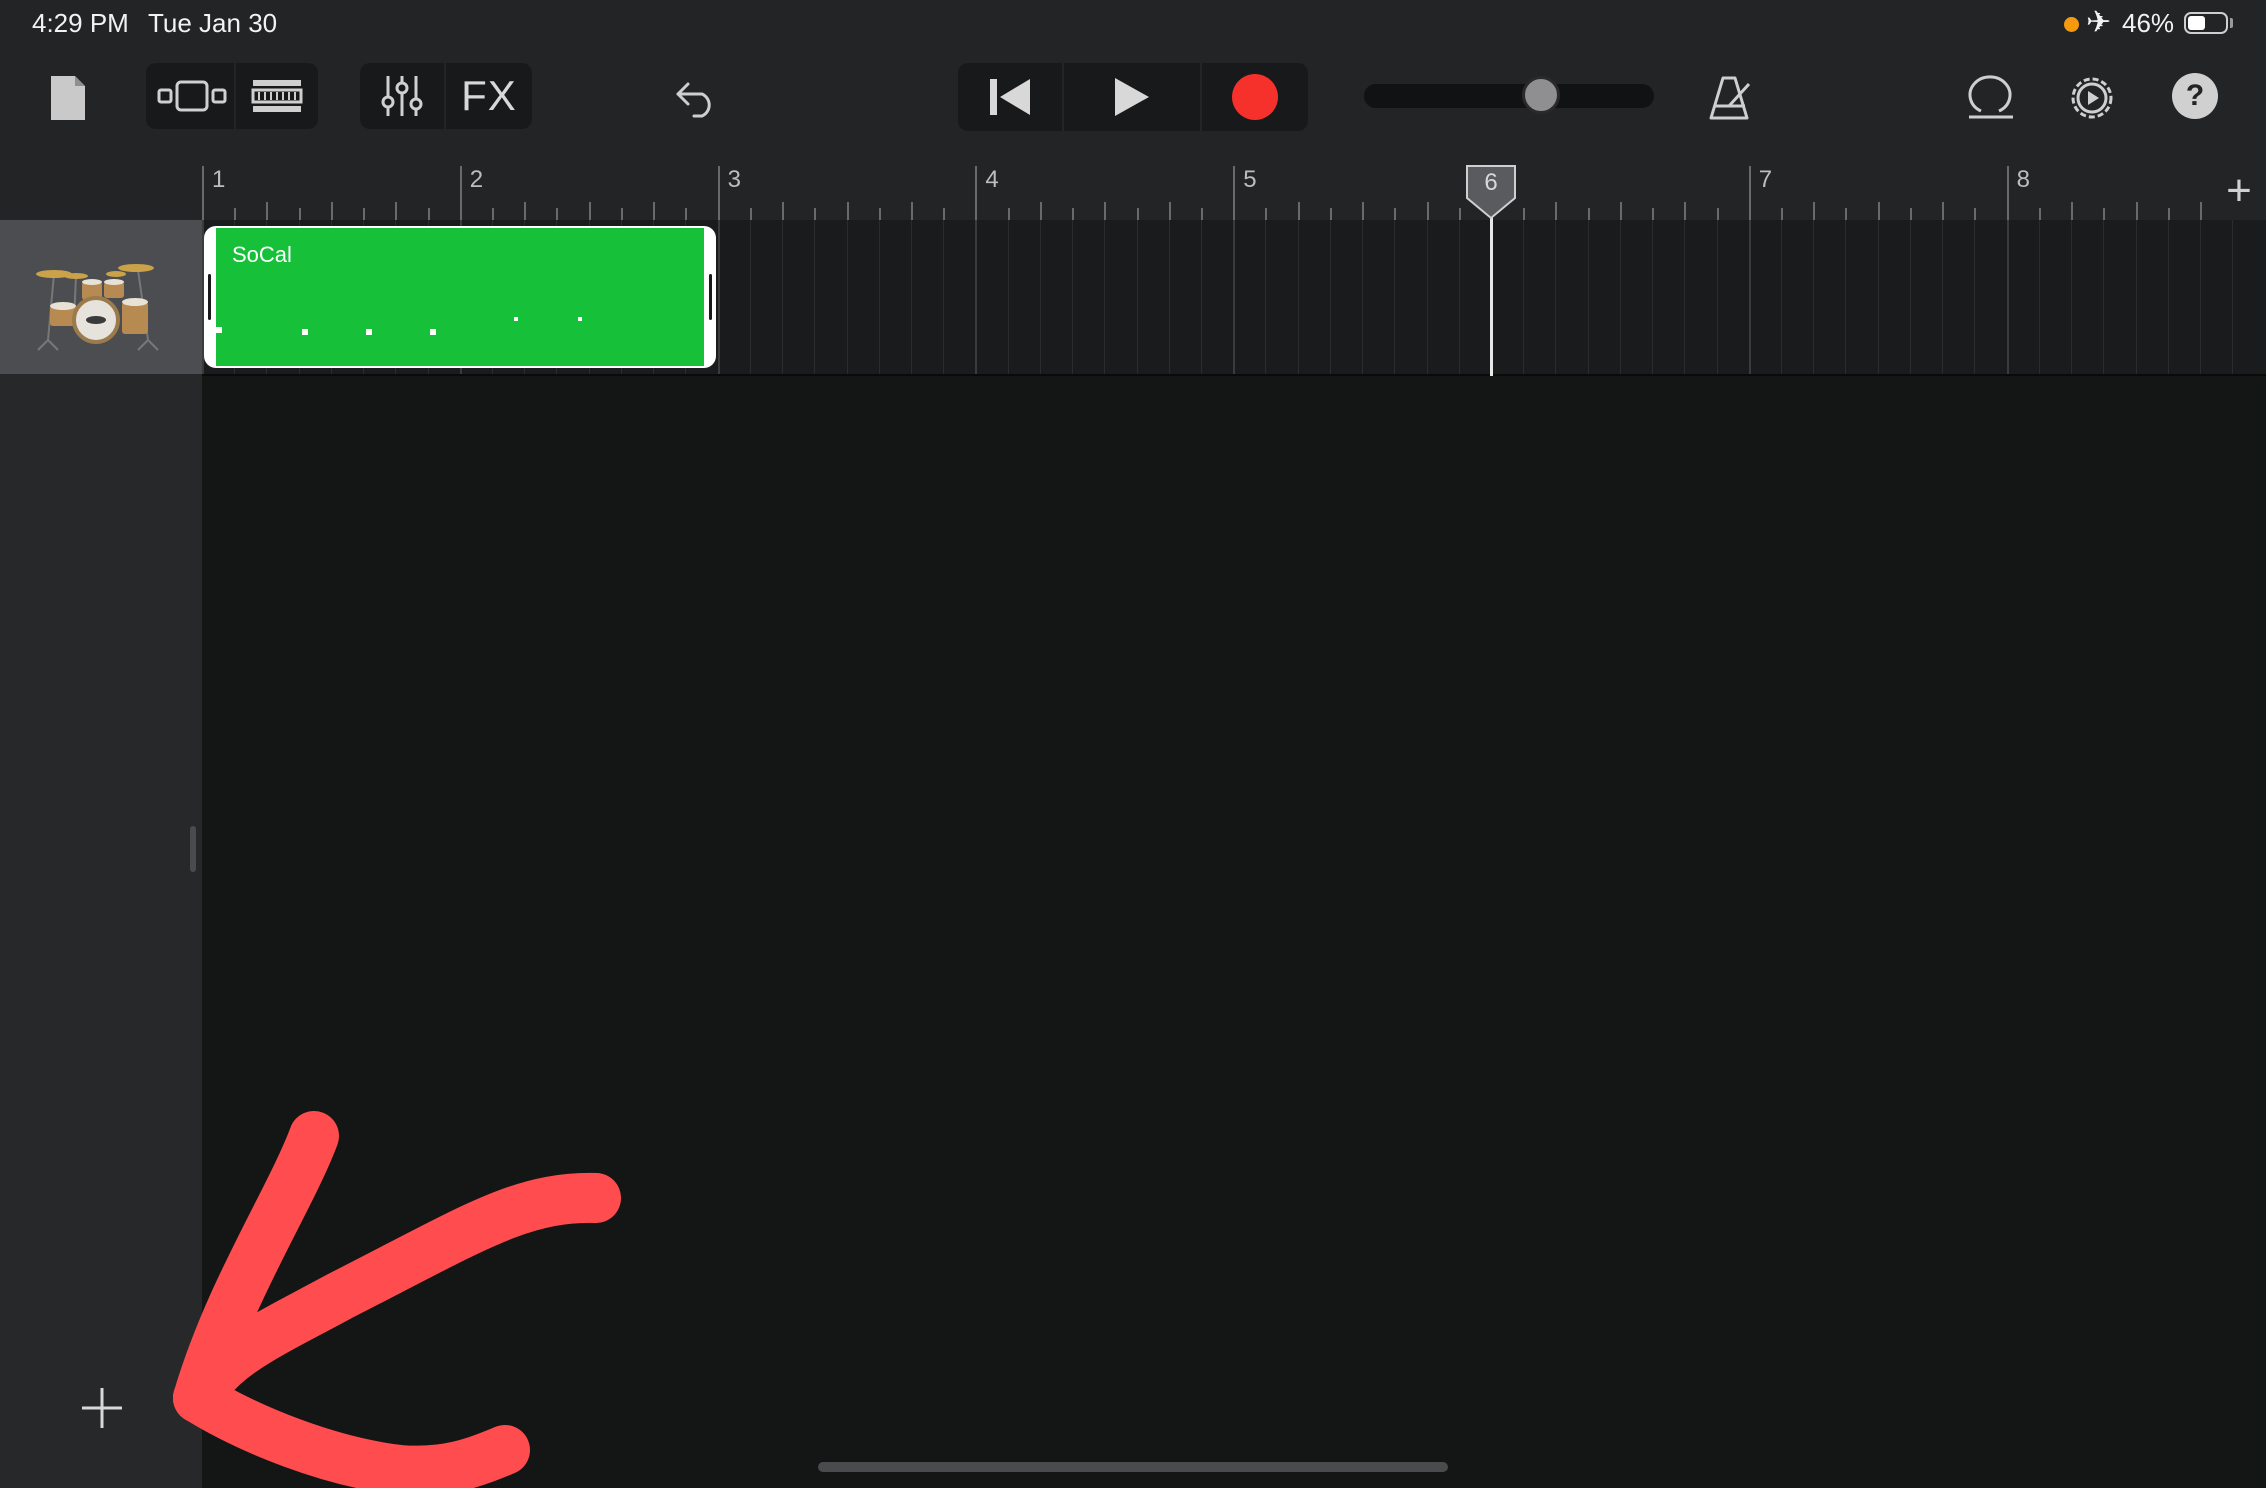 The image size is (2266, 1488). What do you see at coordinates (734, 179) in the screenshot?
I see `ruler-bar-number: 3` at bounding box center [734, 179].